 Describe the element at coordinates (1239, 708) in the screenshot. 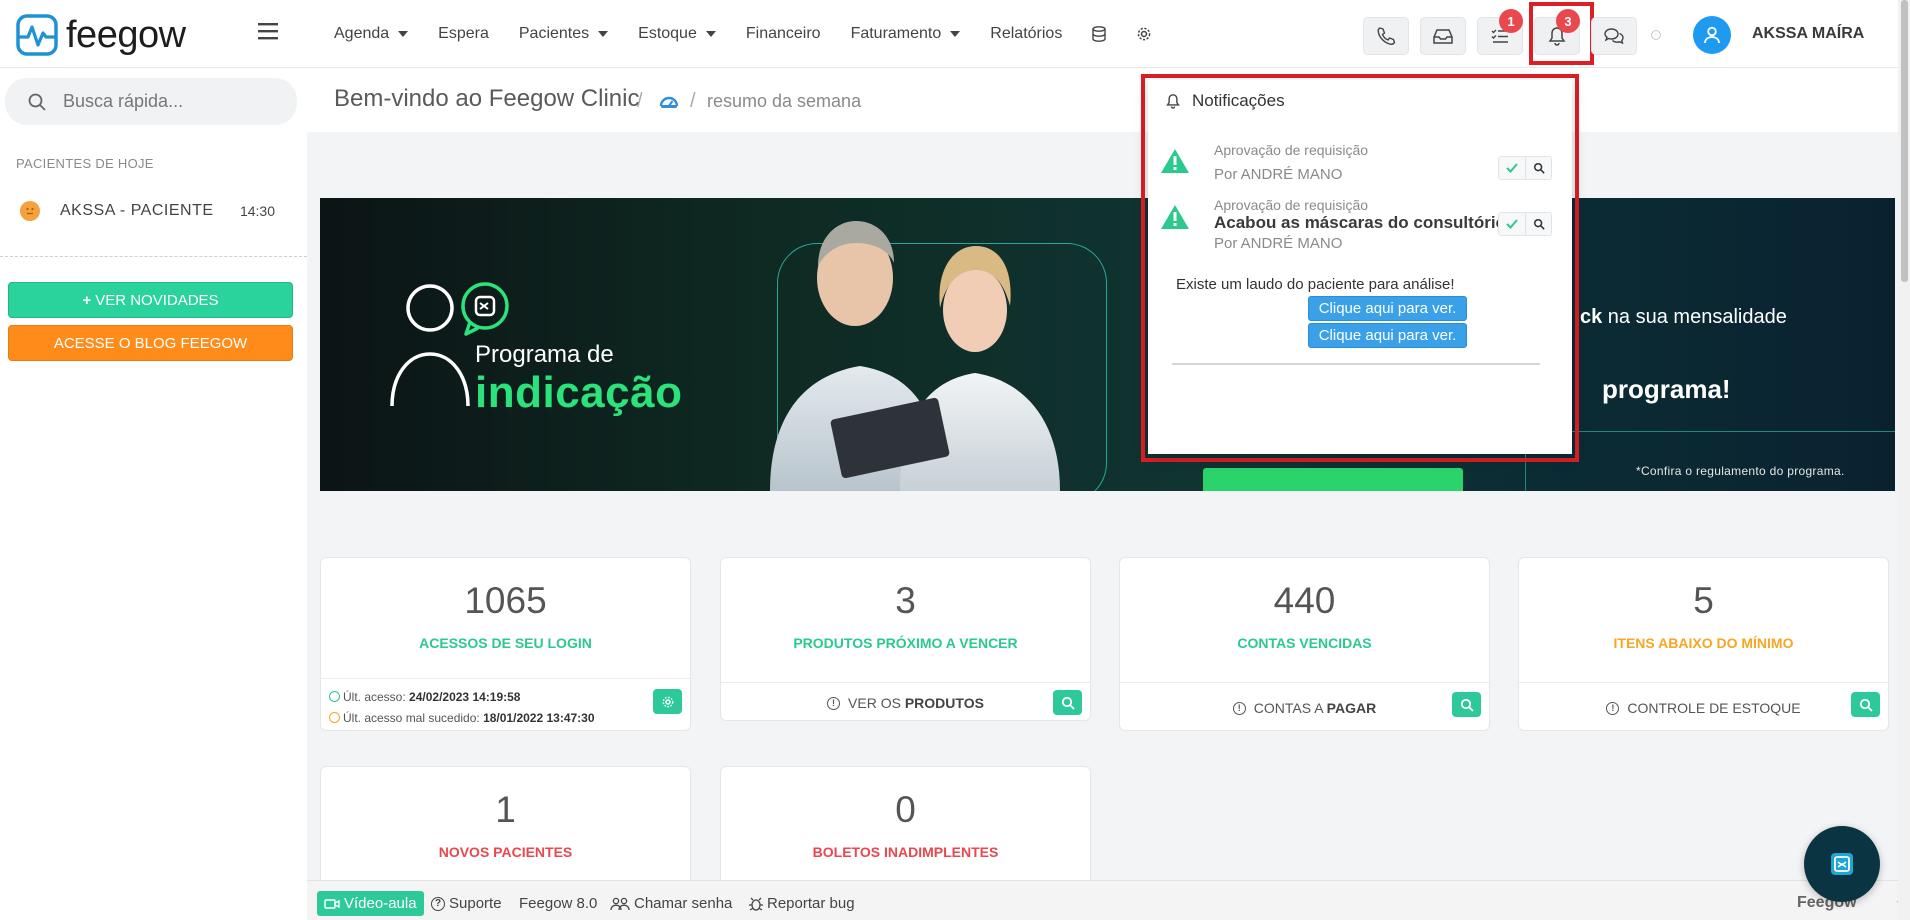

I see `info-icon: !` at that location.